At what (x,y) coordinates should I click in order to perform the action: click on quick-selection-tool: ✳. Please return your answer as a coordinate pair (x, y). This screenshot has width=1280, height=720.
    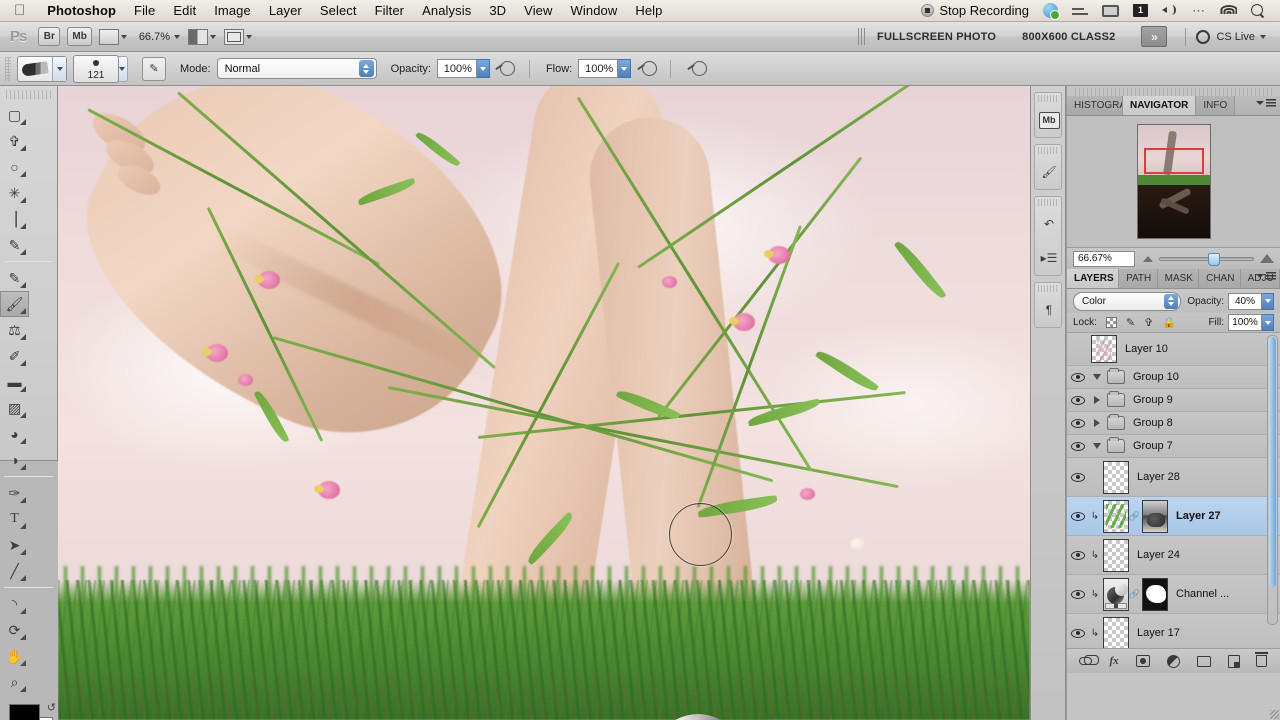
    Looking at the image, I should click on (14, 193).